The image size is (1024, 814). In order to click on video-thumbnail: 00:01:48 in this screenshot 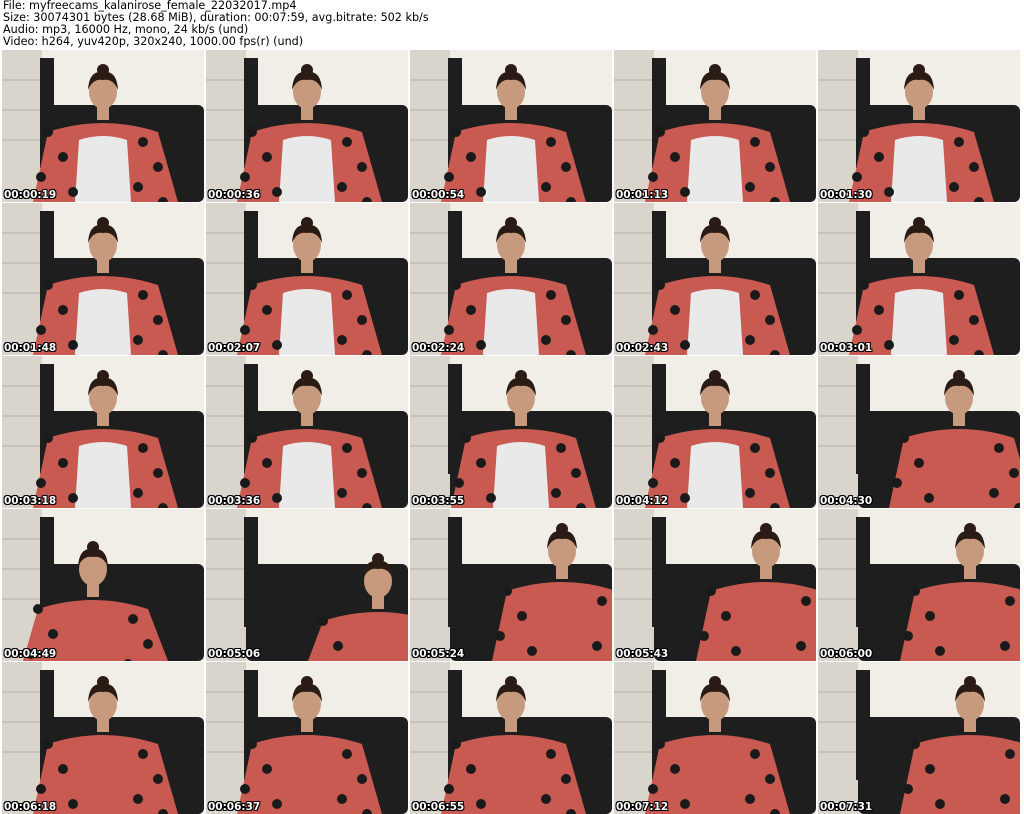, I will do `click(103, 279)`.